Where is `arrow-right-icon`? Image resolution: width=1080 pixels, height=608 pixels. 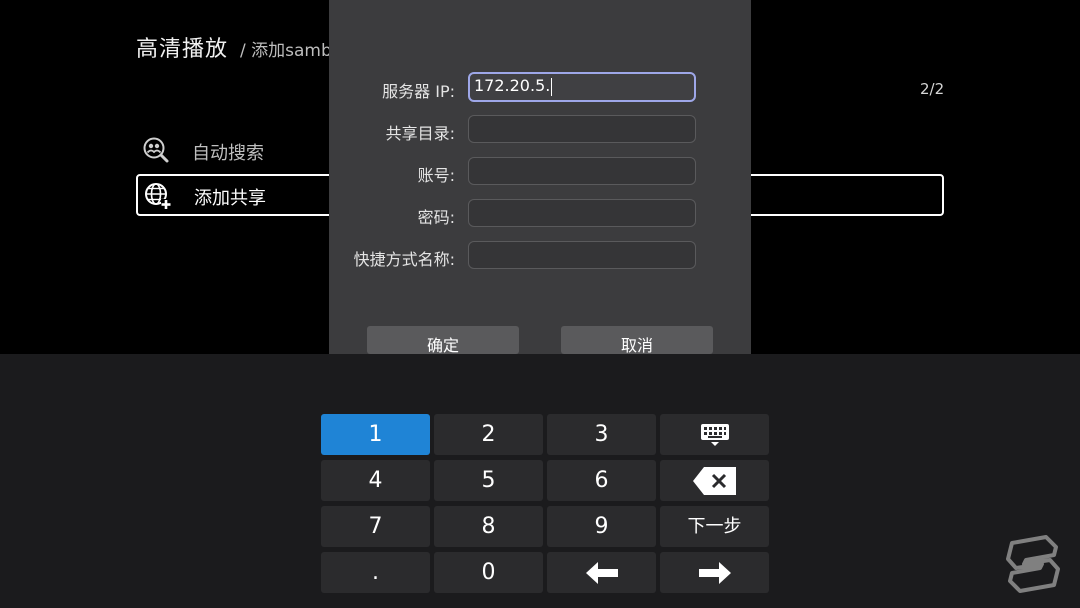 arrow-right-icon is located at coordinates (714, 572).